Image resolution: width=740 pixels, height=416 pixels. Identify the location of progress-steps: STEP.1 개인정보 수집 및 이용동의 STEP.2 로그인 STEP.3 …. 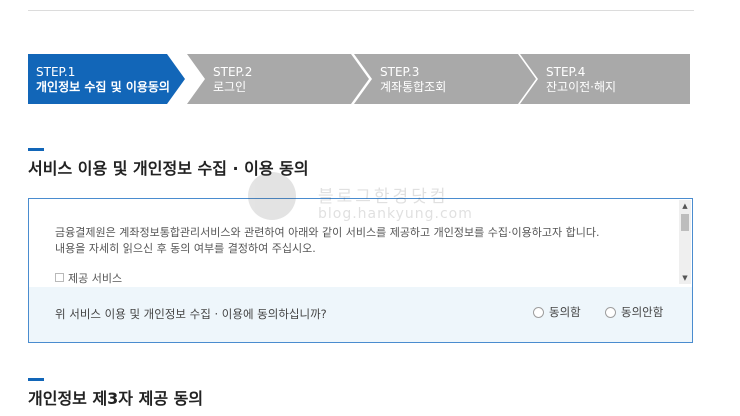
(359, 79).